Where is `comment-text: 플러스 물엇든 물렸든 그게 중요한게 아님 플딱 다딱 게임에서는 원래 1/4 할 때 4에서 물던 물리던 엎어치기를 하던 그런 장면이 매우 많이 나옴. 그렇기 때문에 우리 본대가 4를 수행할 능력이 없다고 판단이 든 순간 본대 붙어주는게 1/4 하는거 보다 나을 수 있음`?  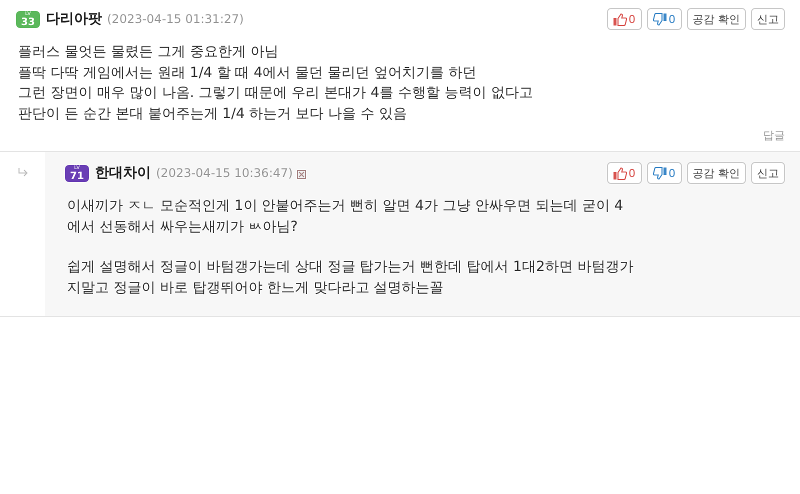
comment-text: 플러스 물엇든 물렸든 그게 중요한게 아님 플딱 다딱 게임에서는 원래 1/4 할 때 4에서 물던 물리던 엎어치기를 하던 그런 장면이 매우 많이 나옴. 그렇기 때문에 우리 본대가 4를 수행할 능력이 없다고 판단이 든 순간 본대 붙어주는게 1/4 하는거 보다 나을 수 있음 is located at coordinates (276, 83).